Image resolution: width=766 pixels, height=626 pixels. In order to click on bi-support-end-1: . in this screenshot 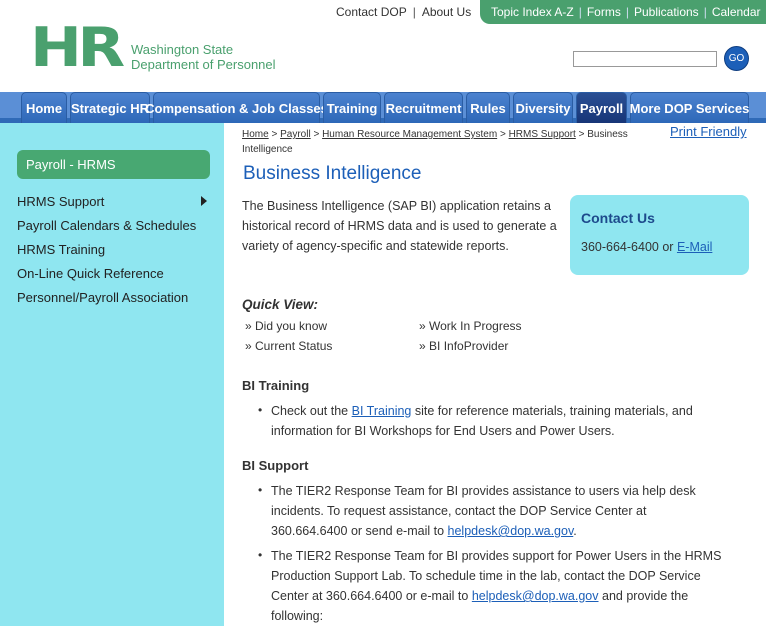, I will do `click(575, 531)`.